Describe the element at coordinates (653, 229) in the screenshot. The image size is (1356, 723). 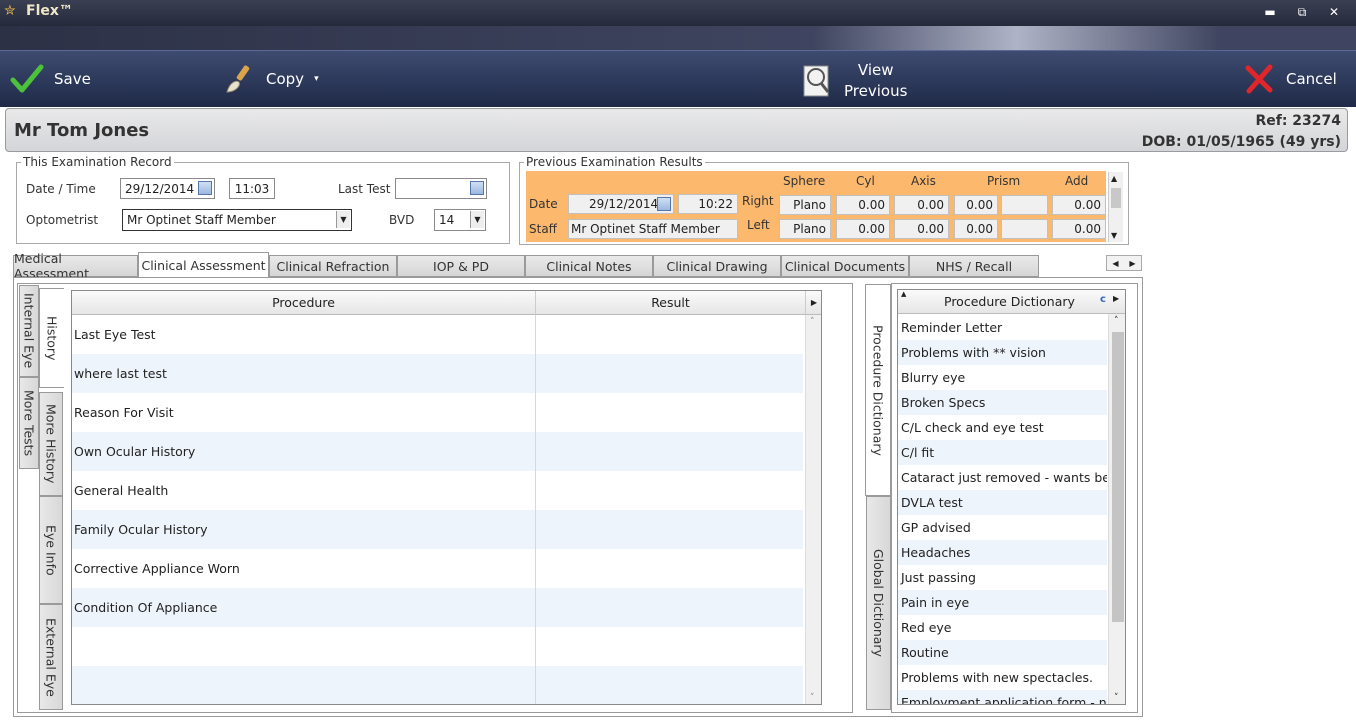
I see `prev-staff-value: Mr Optinet Staff Member` at that location.